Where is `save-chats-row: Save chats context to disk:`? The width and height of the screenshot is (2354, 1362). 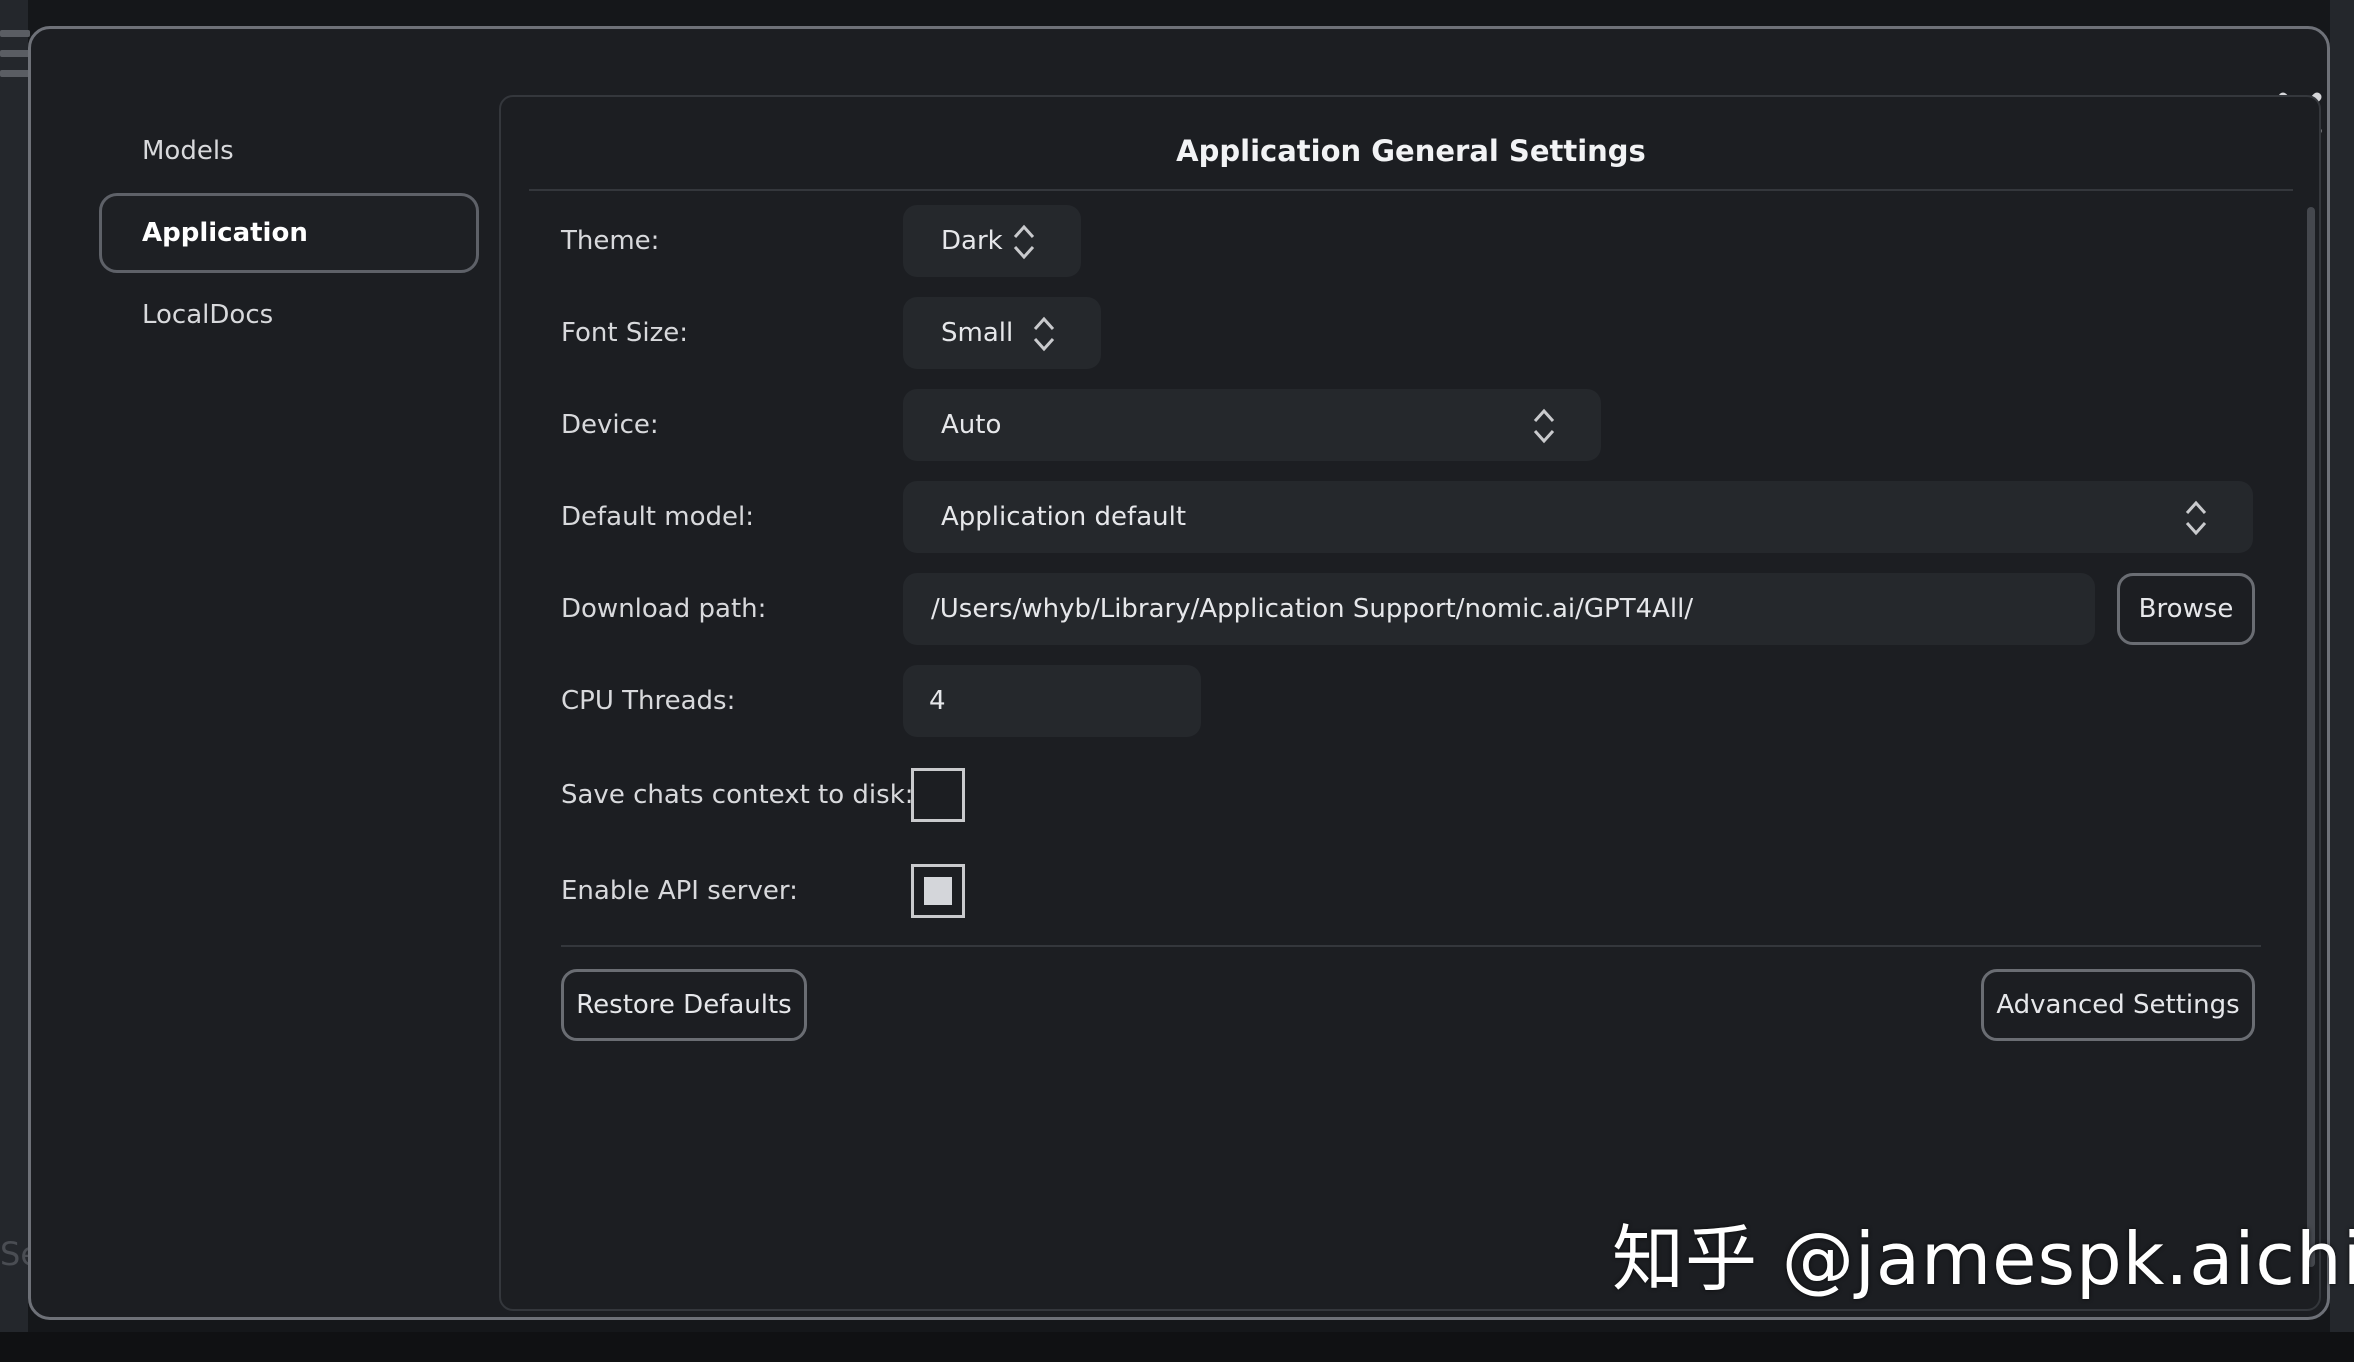 save-chats-row: Save chats context to disk: is located at coordinates (1411, 795).